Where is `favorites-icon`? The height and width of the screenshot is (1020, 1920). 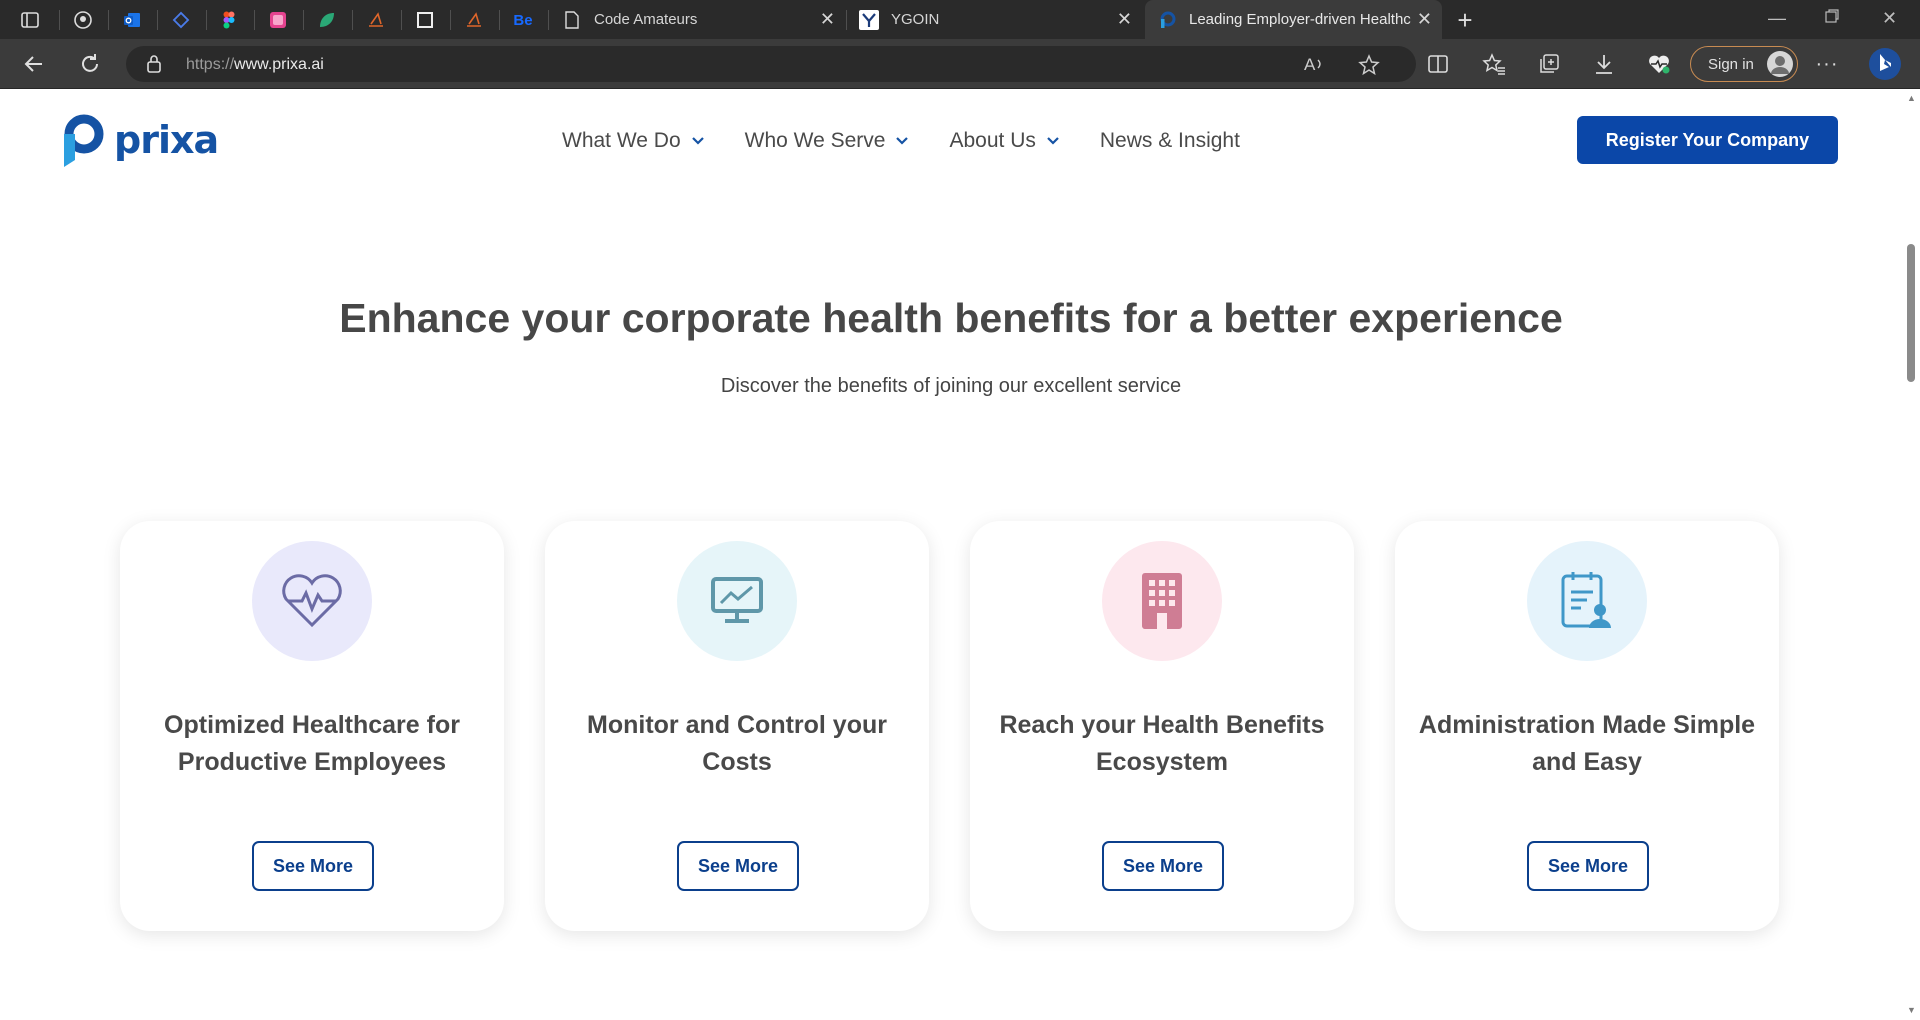
favorites-icon is located at coordinates (1494, 64).